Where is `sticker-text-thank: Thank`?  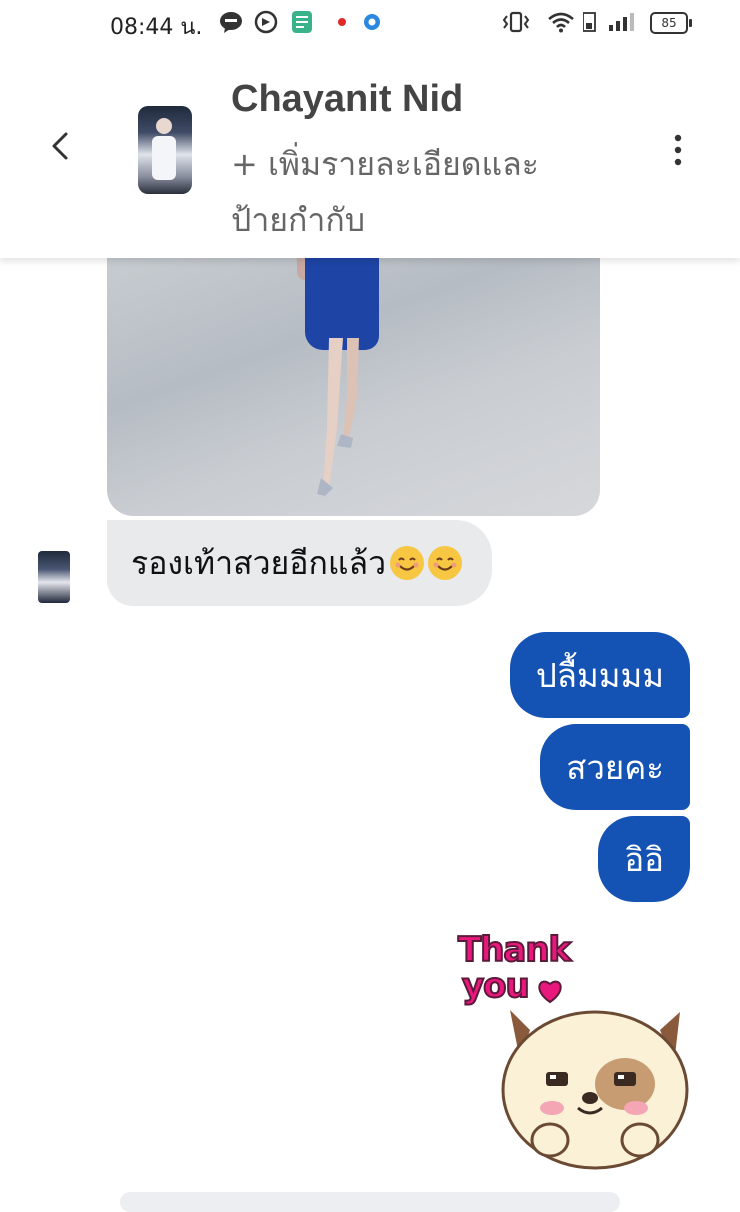 sticker-text-thank: Thank is located at coordinates (514, 950).